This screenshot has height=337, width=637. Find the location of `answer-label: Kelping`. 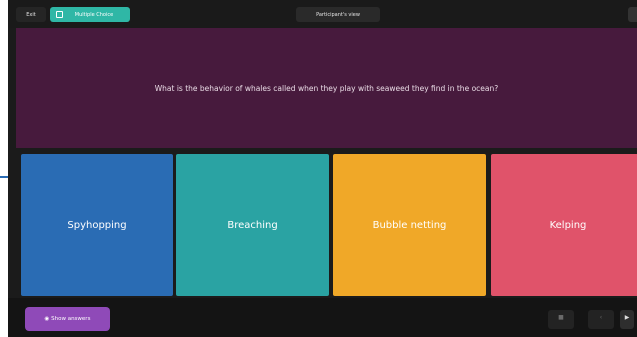

answer-label: Kelping is located at coordinates (568, 225).